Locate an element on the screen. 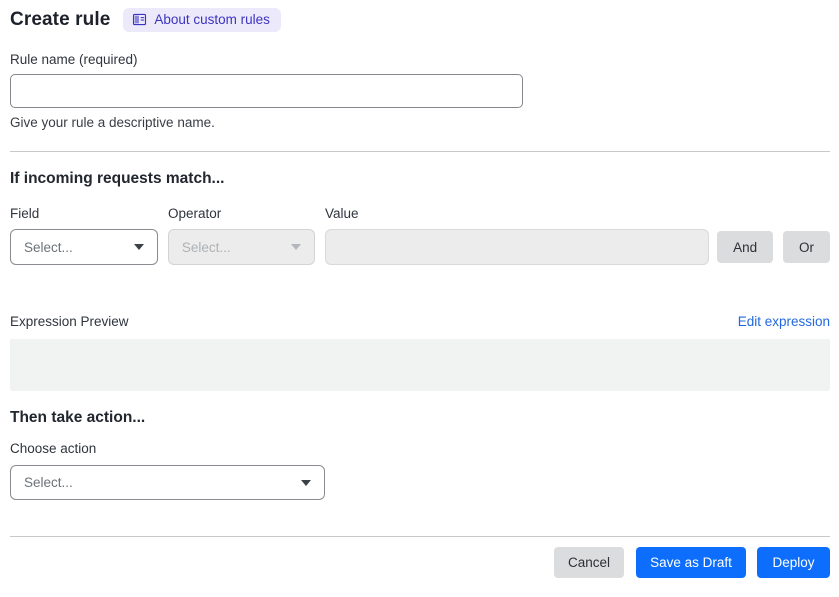 The height and width of the screenshot is (597, 839). expression-preview-row: Expression Preview Edit expression is located at coordinates (420, 321).